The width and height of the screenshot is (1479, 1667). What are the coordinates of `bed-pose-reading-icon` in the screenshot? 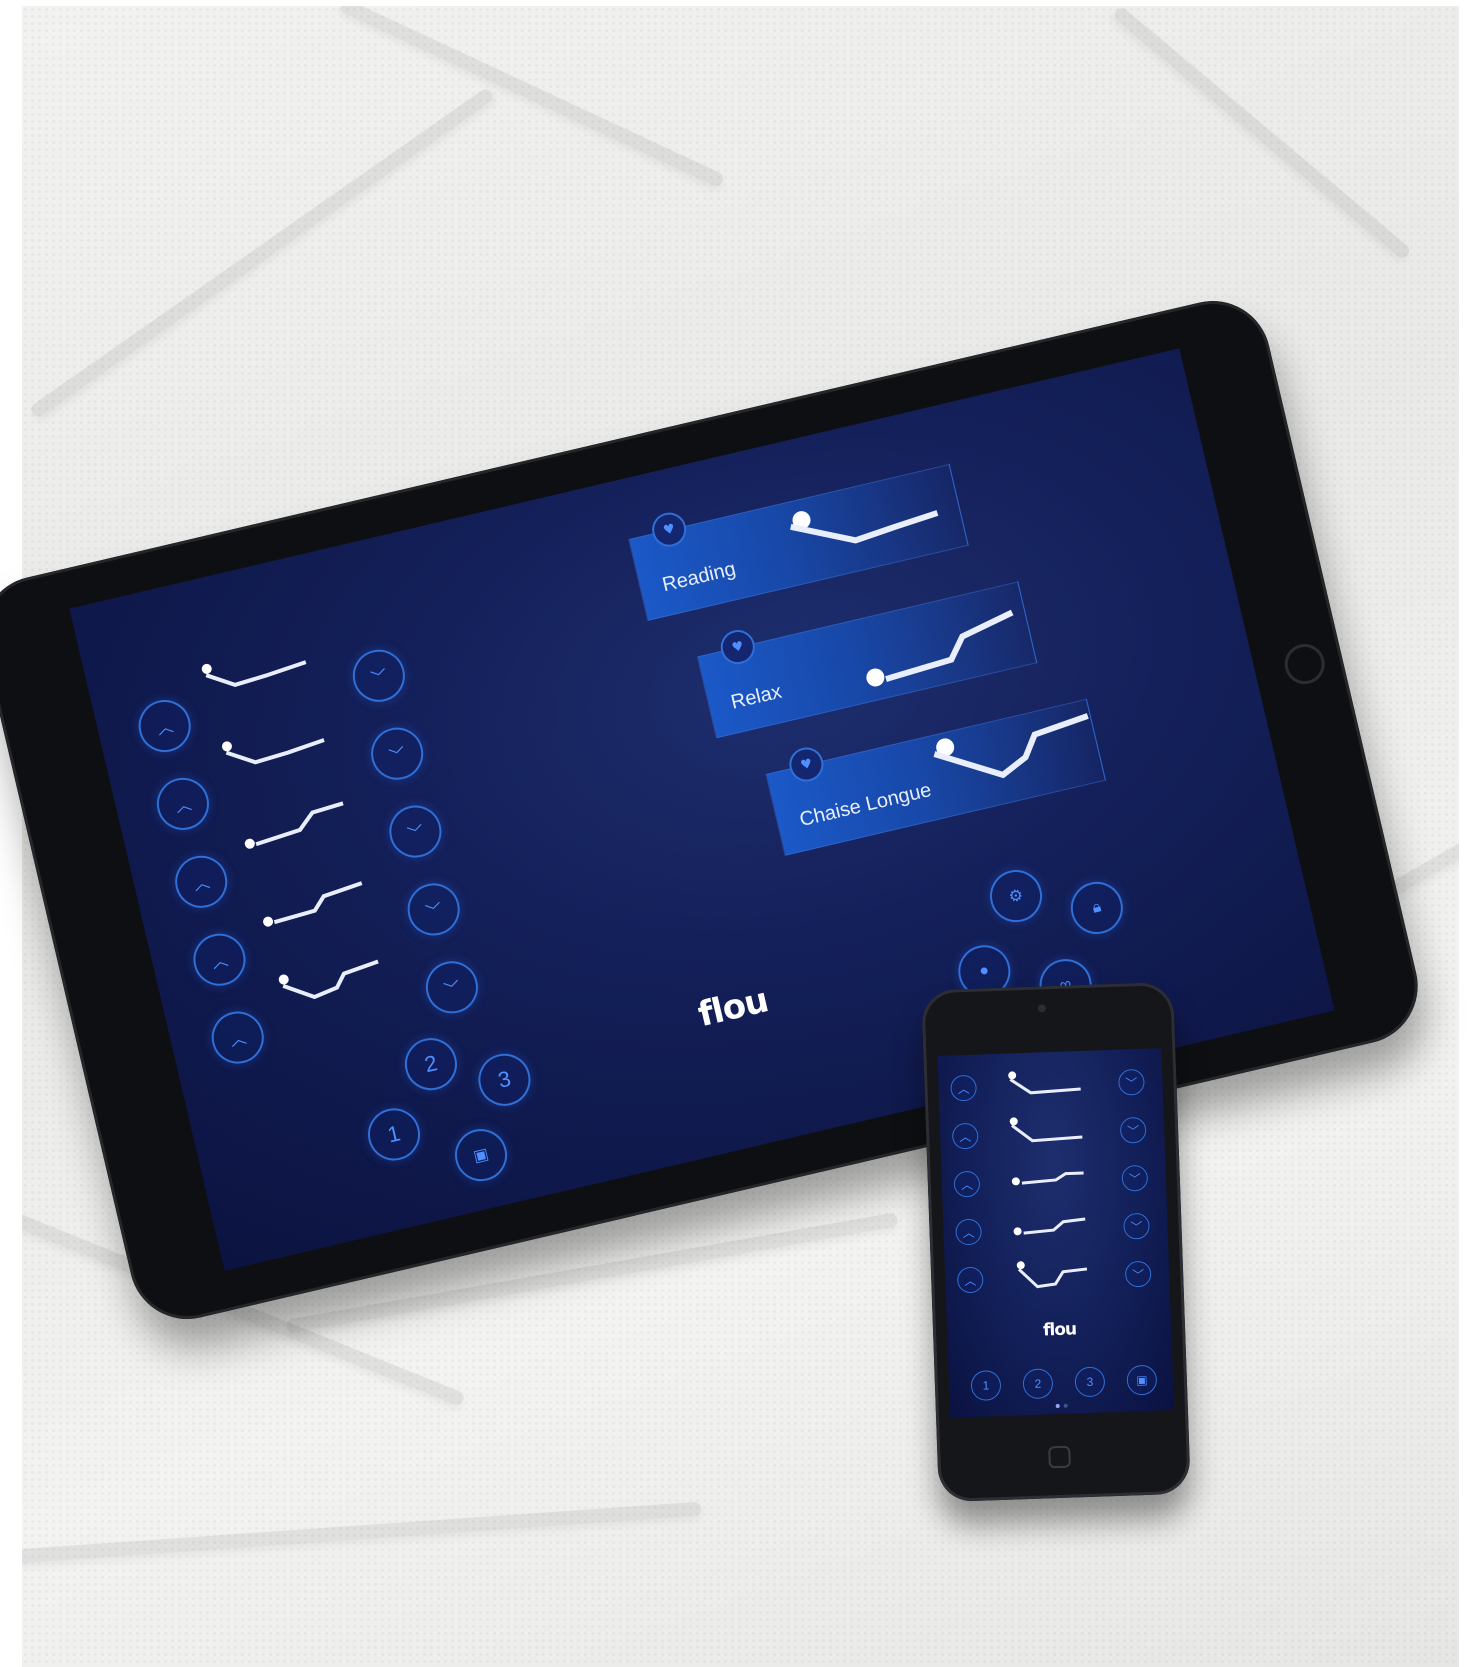 It's located at (864, 527).